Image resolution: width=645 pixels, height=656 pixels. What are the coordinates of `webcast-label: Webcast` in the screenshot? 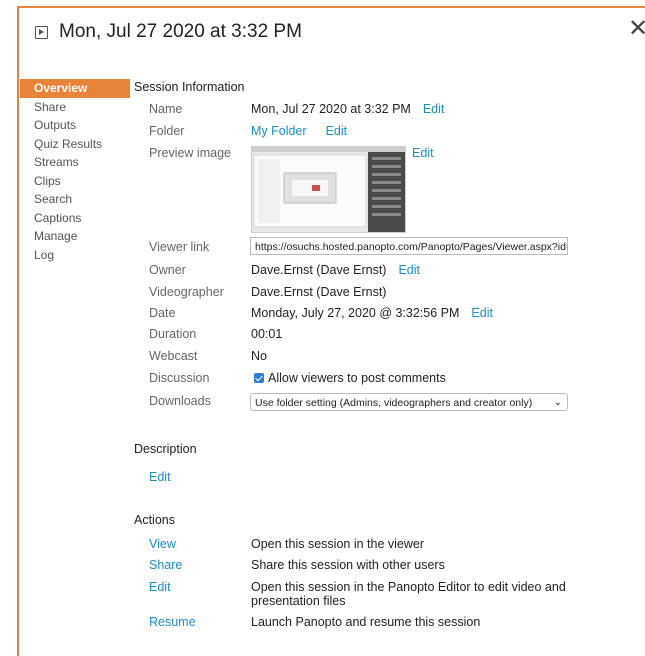 It's located at (173, 356).